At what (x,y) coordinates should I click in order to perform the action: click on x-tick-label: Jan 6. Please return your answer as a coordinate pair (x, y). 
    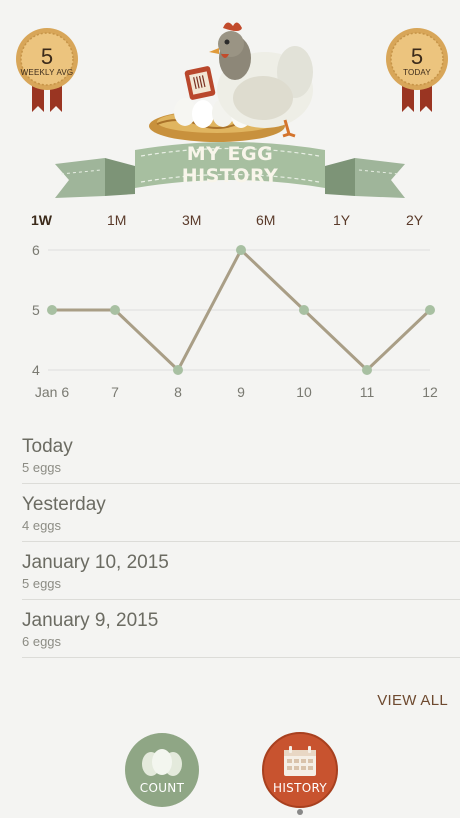
    Looking at the image, I should click on (52, 392).